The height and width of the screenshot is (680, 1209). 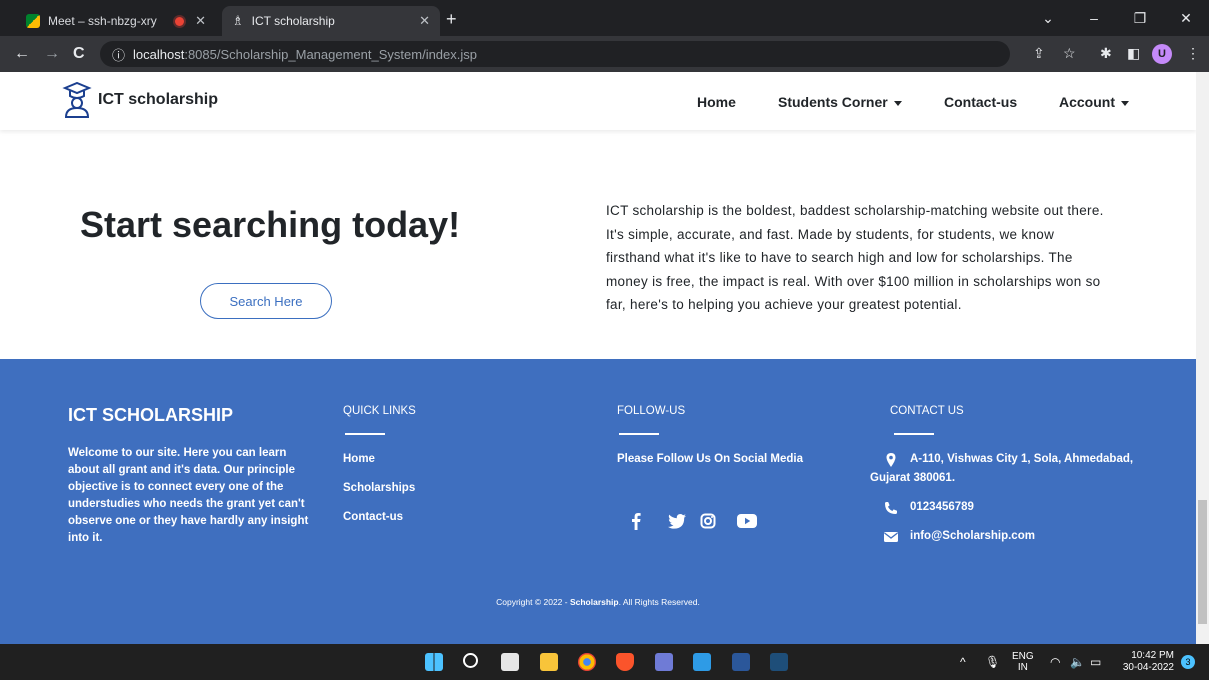 I want to click on share-icon: ⇪, so click(x=1039, y=53).